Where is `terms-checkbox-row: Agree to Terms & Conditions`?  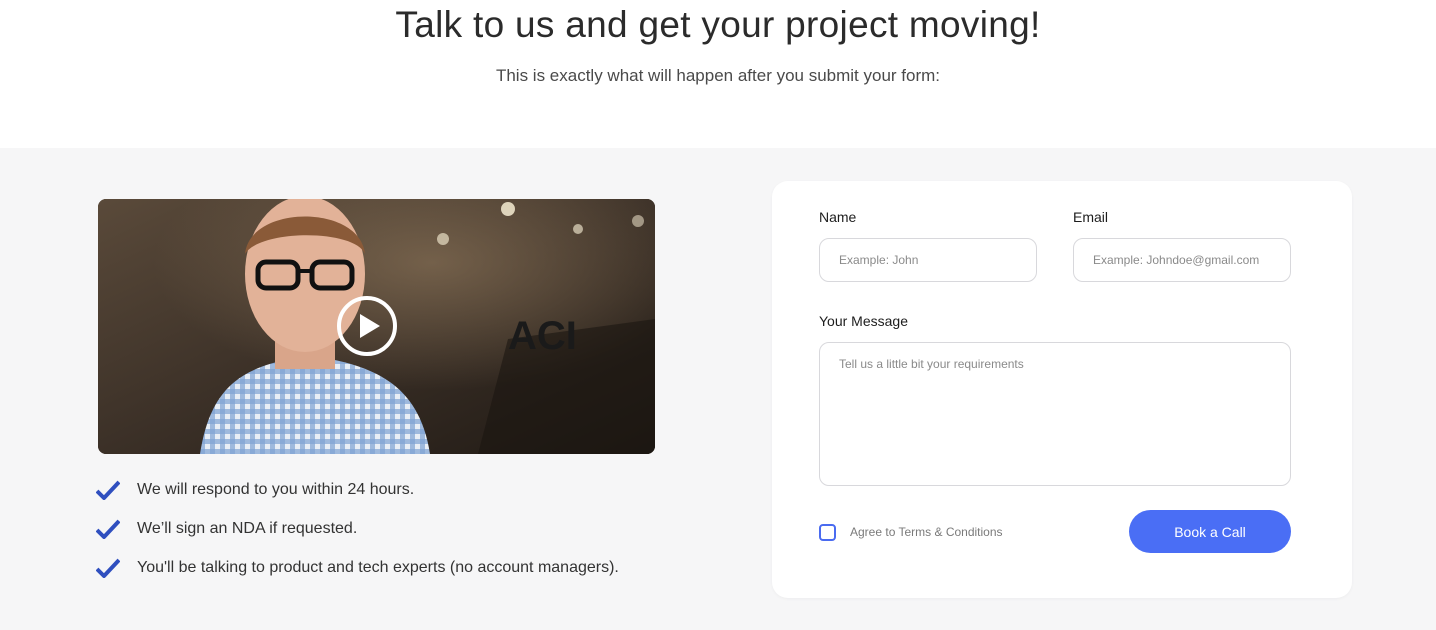 terms-checkbox-row: Agree to Terms & Conditions is located at coordinates (911, 532).